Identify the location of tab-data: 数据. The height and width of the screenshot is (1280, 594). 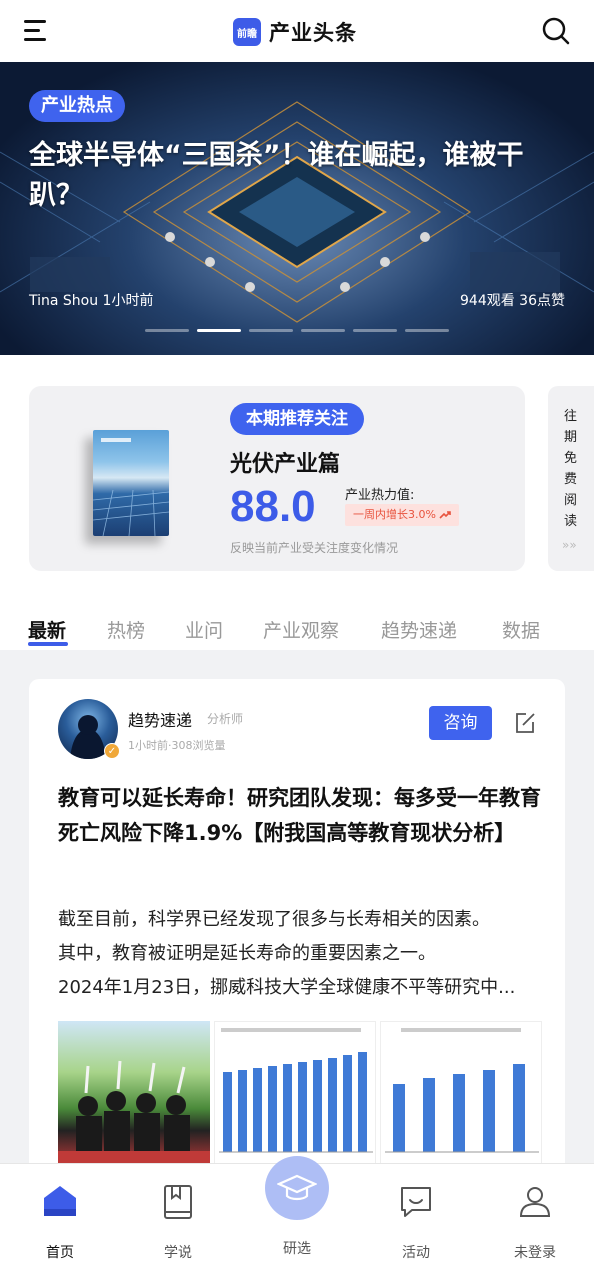
(521, 629).